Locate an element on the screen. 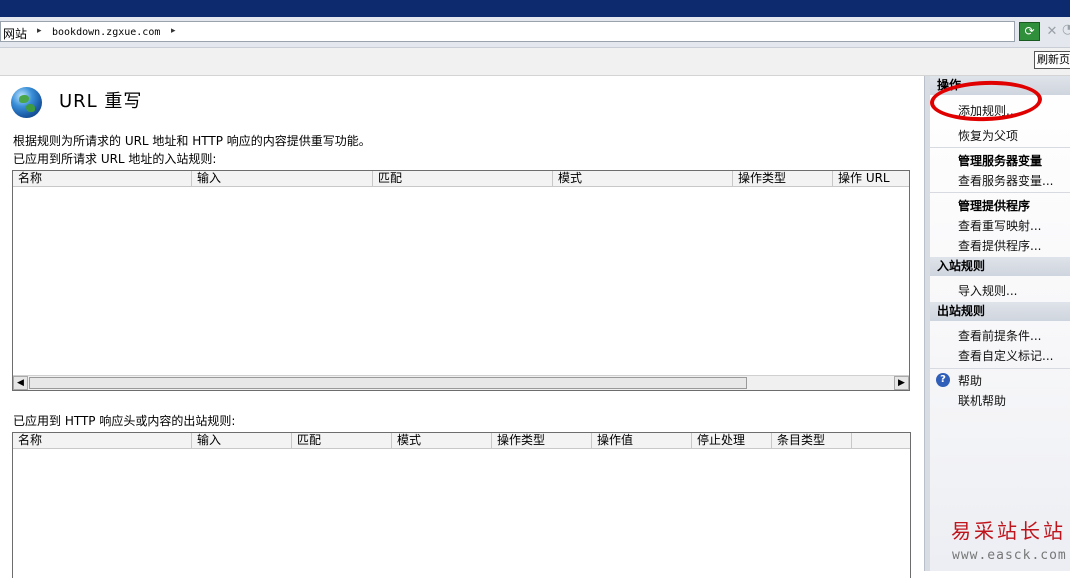  column-header-action-url: 操作 URL is located at coordinates (871, 178).